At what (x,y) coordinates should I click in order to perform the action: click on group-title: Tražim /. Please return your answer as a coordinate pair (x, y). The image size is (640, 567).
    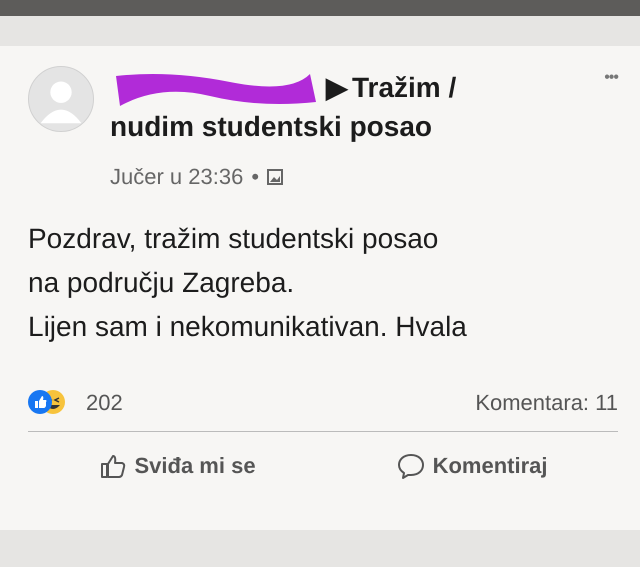
    Looking at the image, I should click on (404, 88).